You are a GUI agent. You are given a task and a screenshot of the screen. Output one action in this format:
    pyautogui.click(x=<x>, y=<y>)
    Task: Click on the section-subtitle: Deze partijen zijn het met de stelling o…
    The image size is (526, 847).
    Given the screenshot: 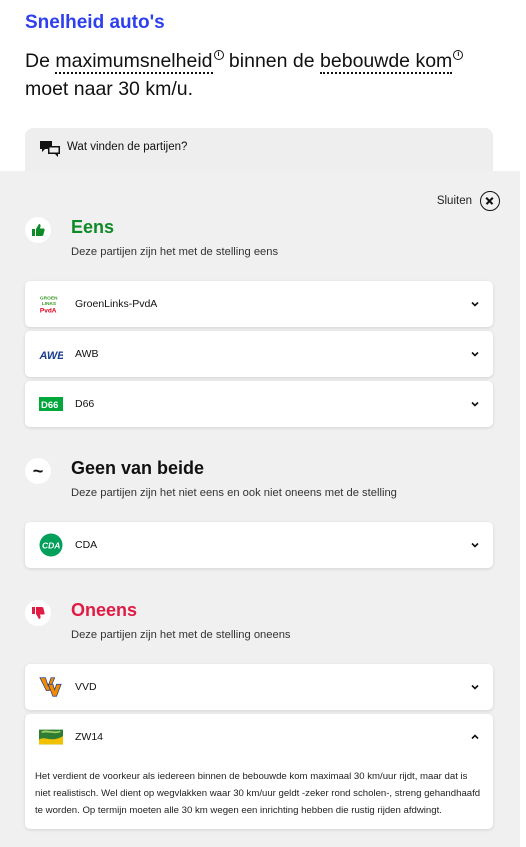 What is the action you would take?
    pyautogui.click(x=181, y=635)
    